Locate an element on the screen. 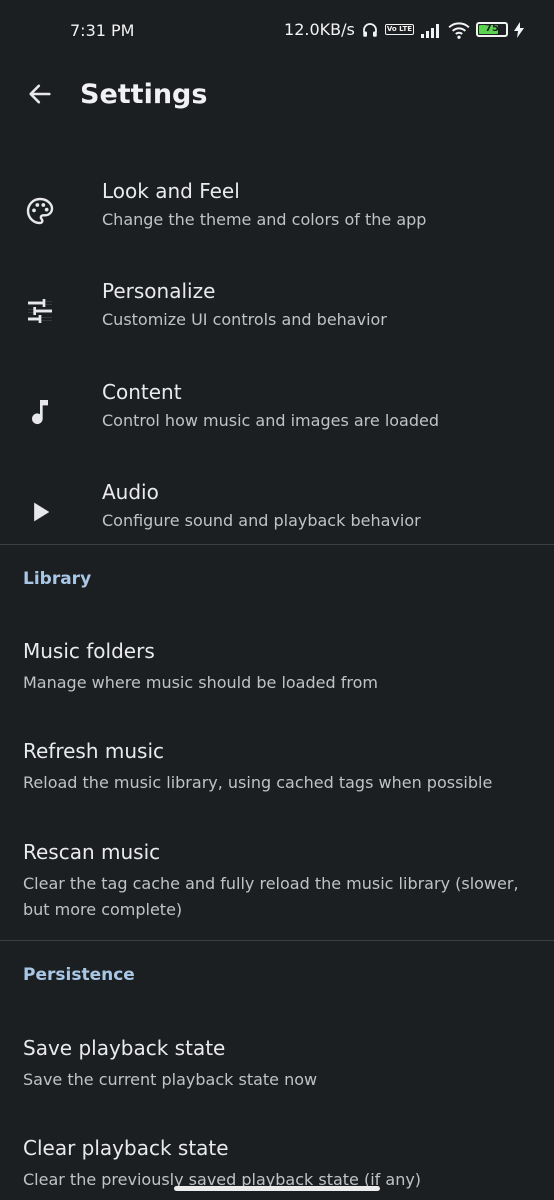 The width and height of the screenshot is (554, 1200). item-summary: Save the current playback state now is located at coordinates (170, 1079).